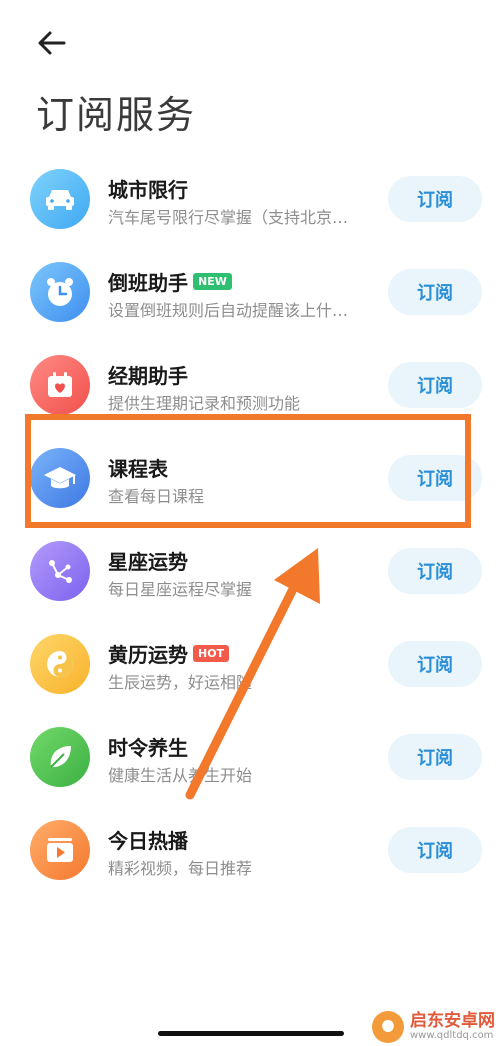 This screenshot has height=1046, width=500. Describe the element at coordinates (156, 496) in the screenshot. I see `service-description: 查看每日课程` at that location.